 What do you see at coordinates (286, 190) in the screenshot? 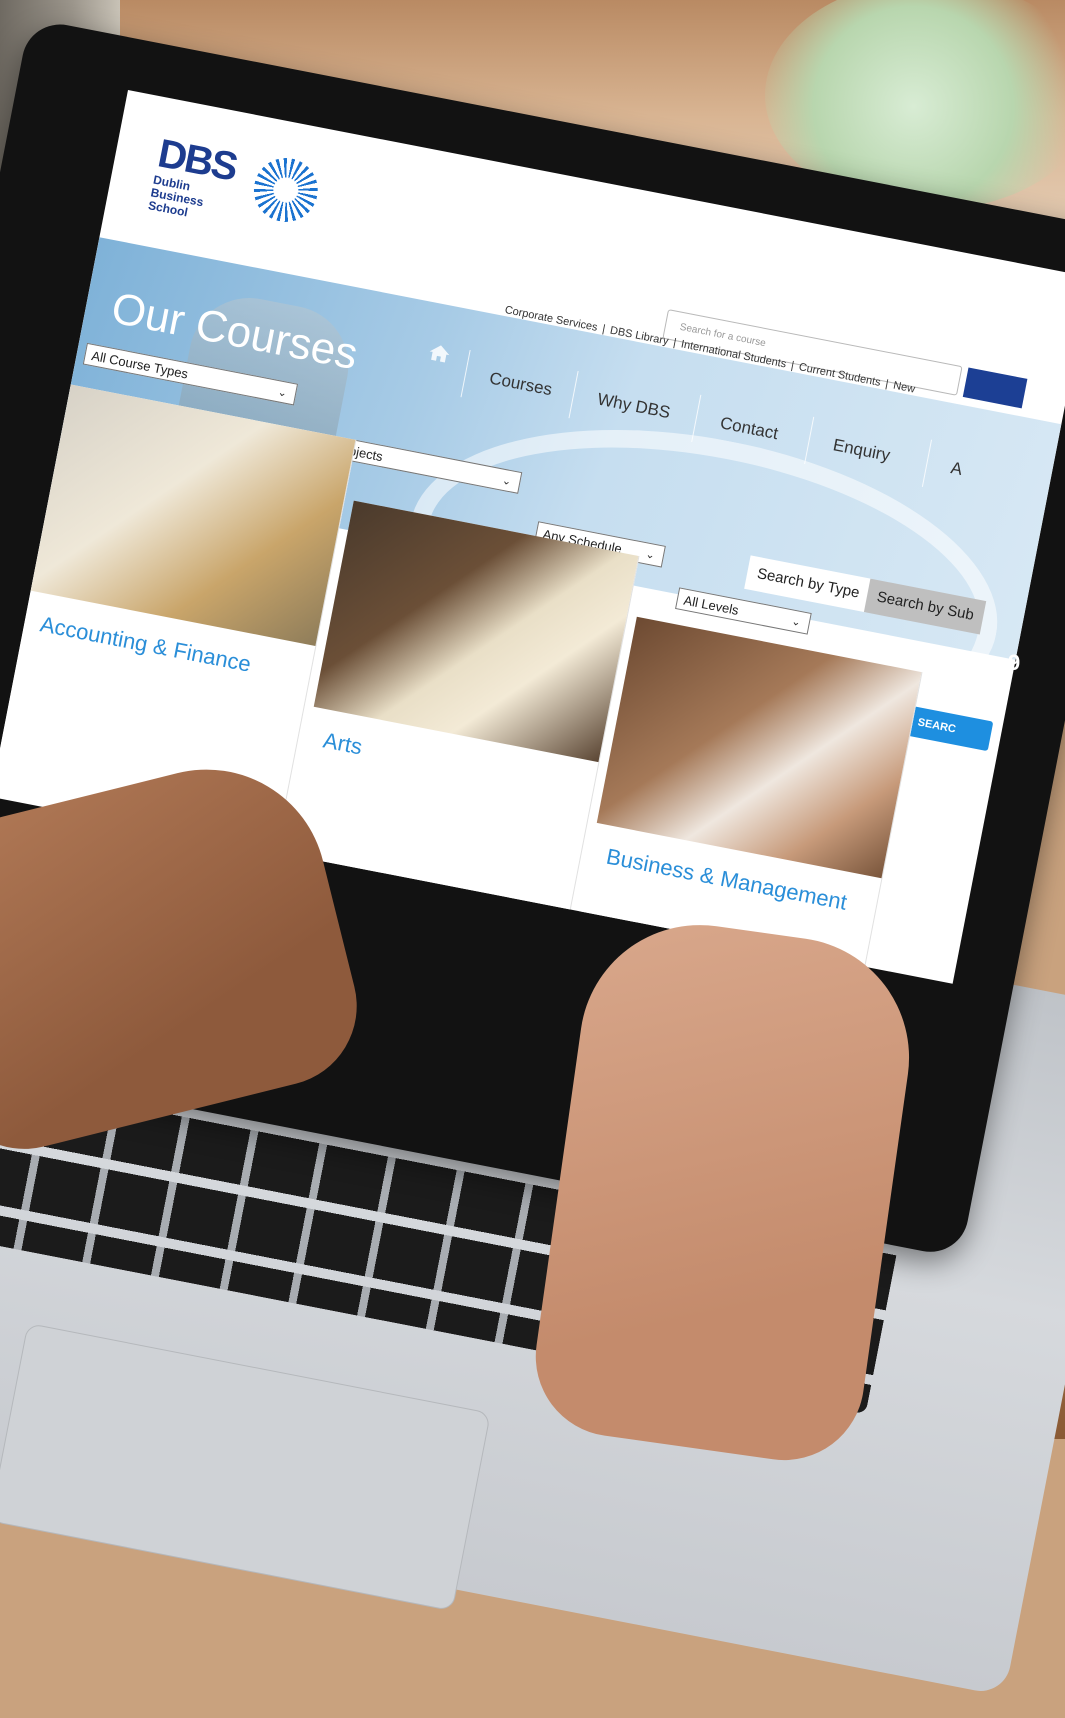
I see `logo-burst-icon` at bounding box center [286, 190].